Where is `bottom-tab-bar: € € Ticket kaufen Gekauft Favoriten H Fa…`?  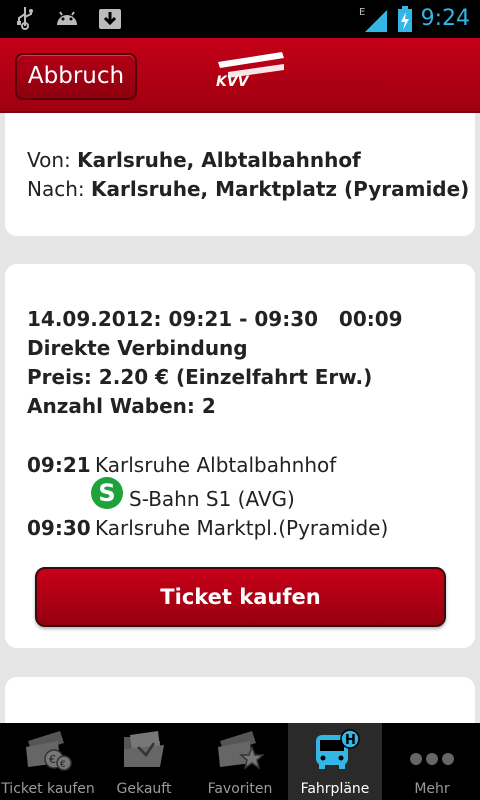 bottom-tab-bar: € € Ticket kaufen Gekauft Favoriten H Fa… is located at coordinates (240, 761).